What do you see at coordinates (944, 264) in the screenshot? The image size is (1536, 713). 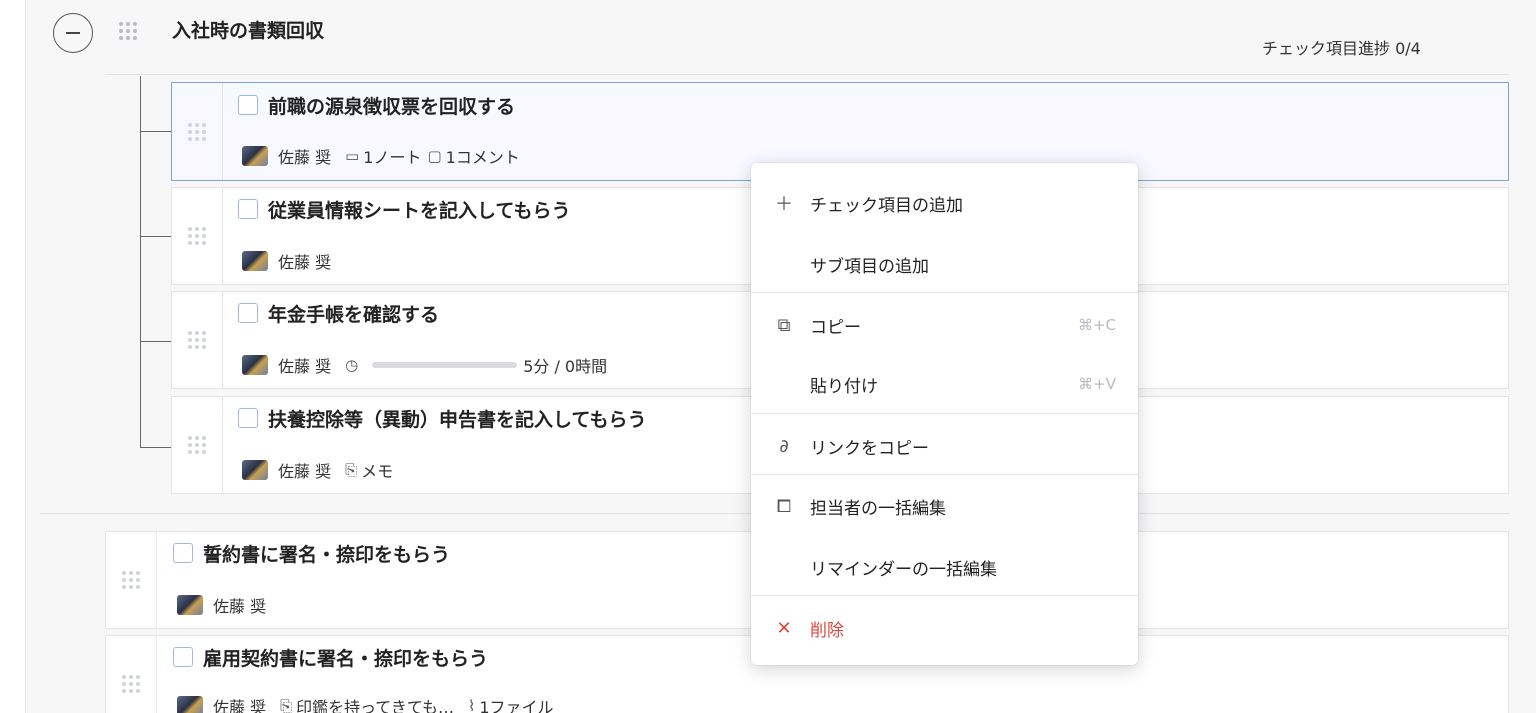 I see `menu-item-add-sub-item: サブ項目の追加` at bounding box center [944, 264].